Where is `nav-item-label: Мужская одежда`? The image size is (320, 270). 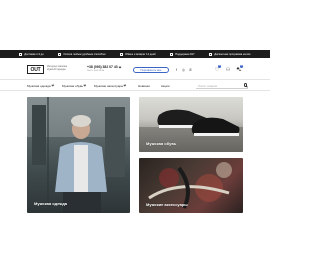 nav-item-label: Мужская одежда is located at coordinates (39, 86).